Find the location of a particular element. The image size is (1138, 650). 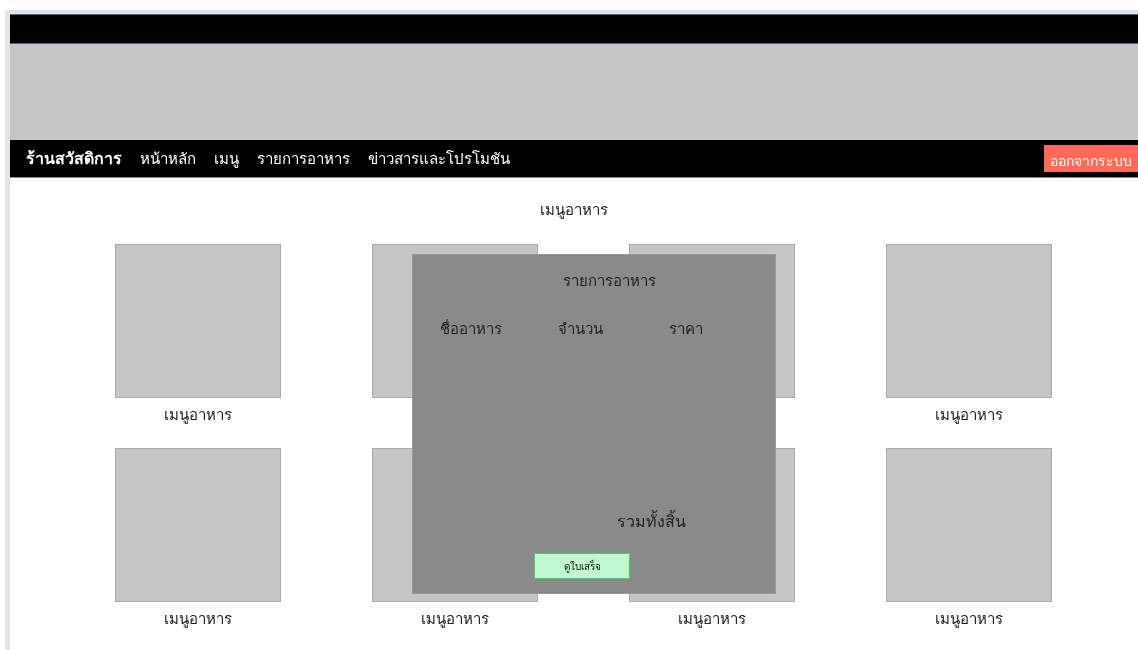

page-title: เมนูอาหาร is located at coordinates (574, 210).